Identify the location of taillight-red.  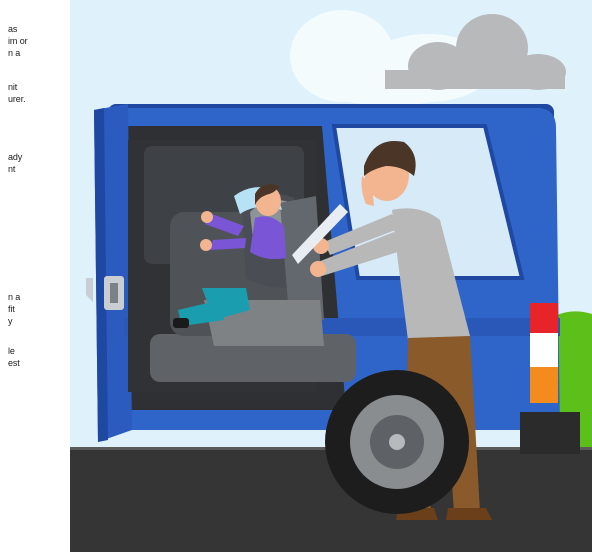
(544, 318).